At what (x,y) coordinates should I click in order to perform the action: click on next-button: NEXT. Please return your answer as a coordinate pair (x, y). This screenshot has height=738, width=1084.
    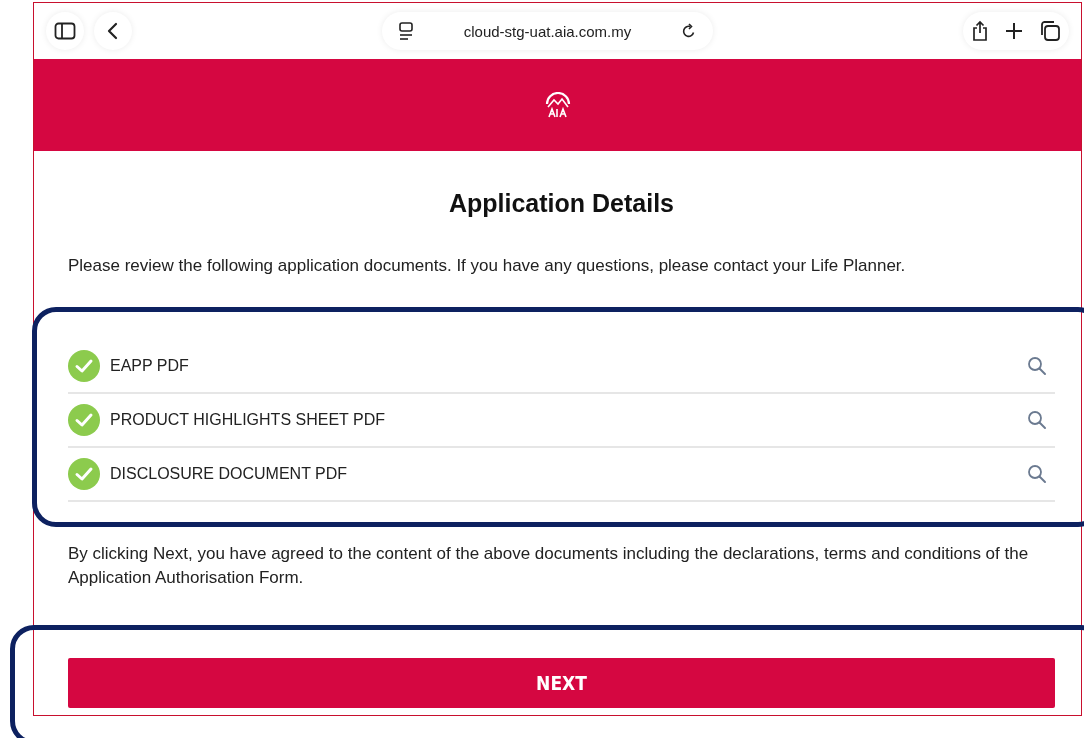
    Looking at the image, I should click on (561, 683).